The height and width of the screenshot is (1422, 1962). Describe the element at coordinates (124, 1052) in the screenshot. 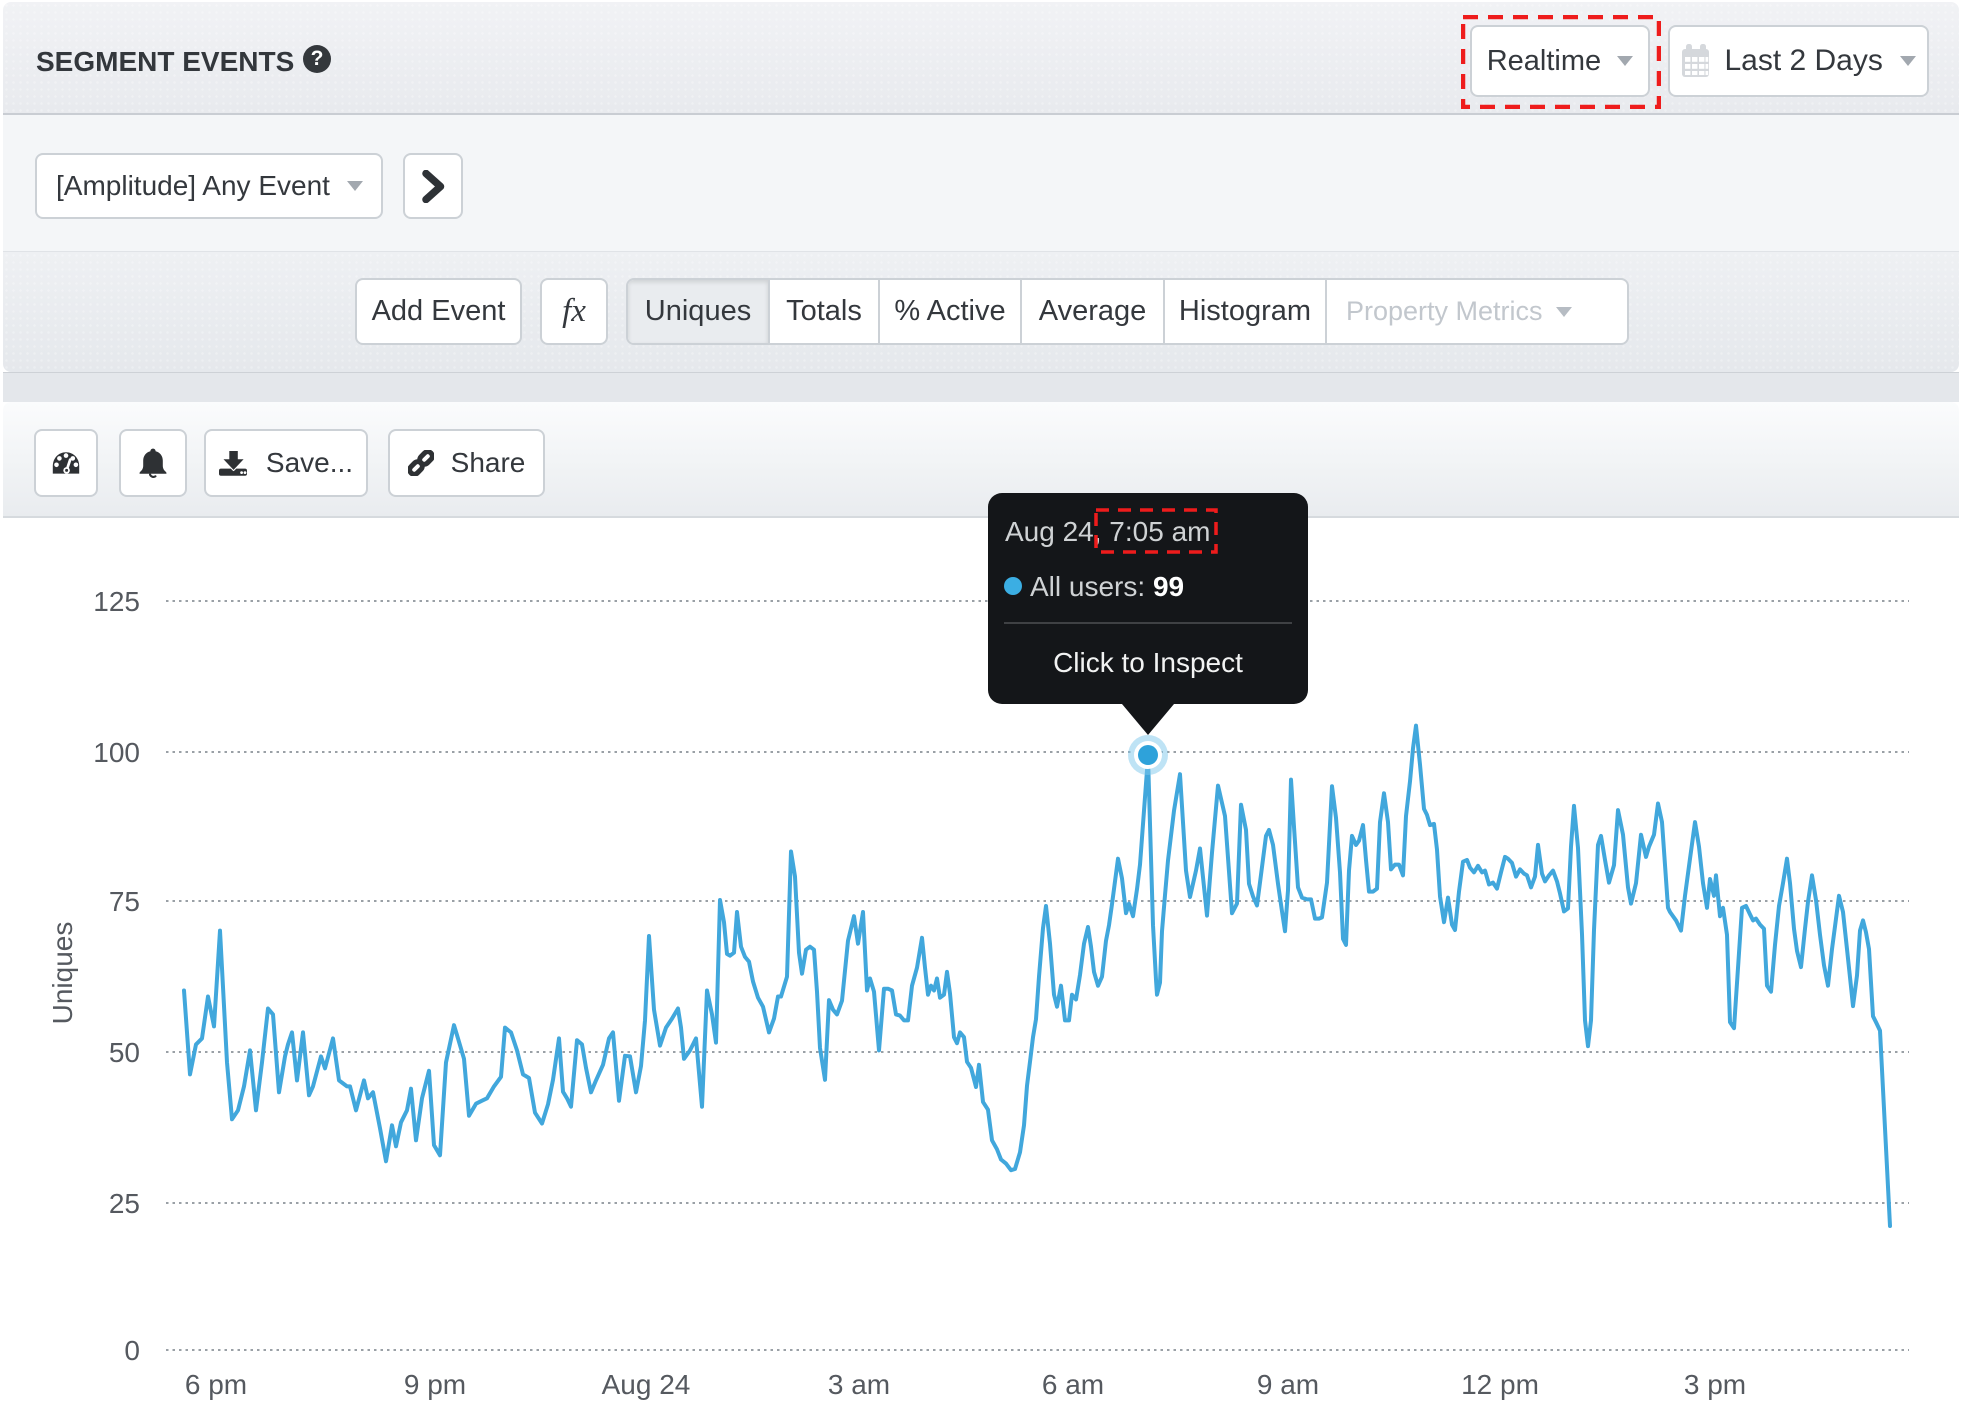

I see `svg-text: 50` at that location.